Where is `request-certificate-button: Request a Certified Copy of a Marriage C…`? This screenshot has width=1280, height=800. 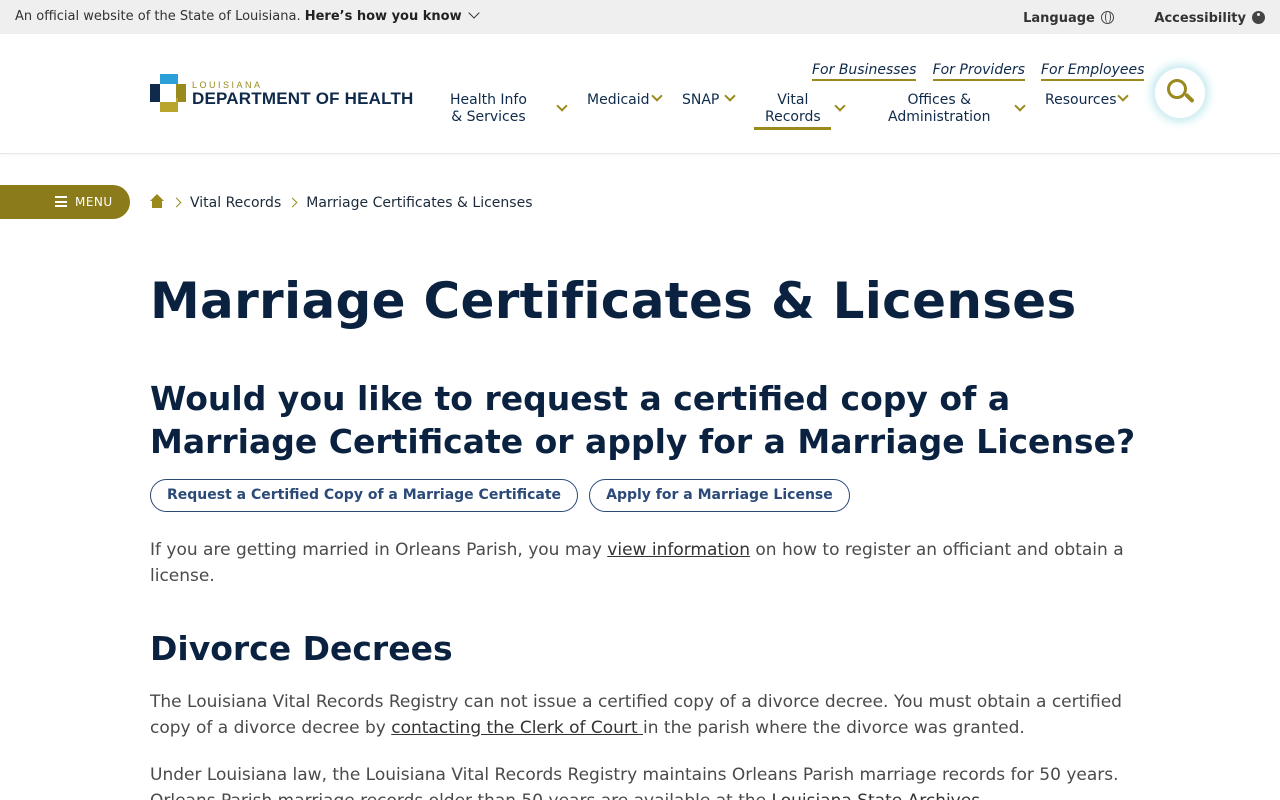
request-certificate-button: Request a Certified Copy of a Marriage C… is located at coordinates (364, 495).